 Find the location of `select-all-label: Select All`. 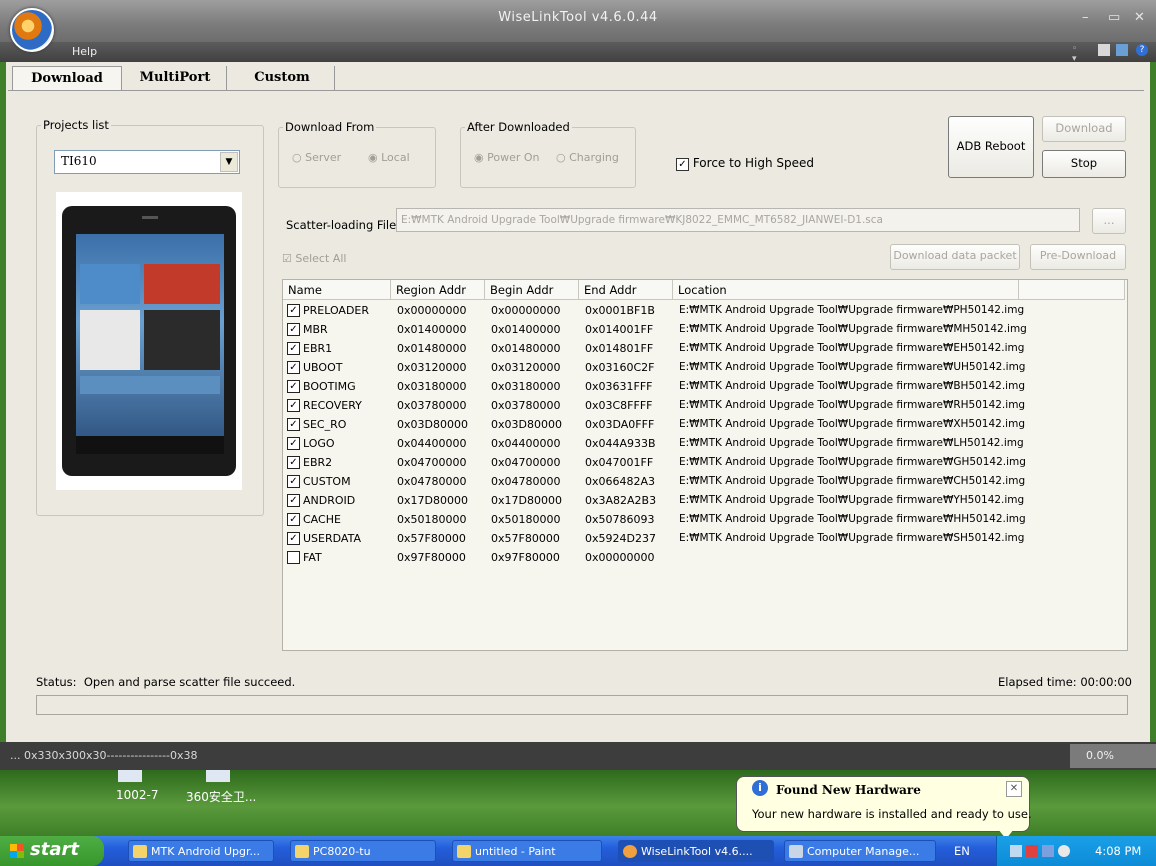

select-all-label: Select All is located at coordinates (321, 258).